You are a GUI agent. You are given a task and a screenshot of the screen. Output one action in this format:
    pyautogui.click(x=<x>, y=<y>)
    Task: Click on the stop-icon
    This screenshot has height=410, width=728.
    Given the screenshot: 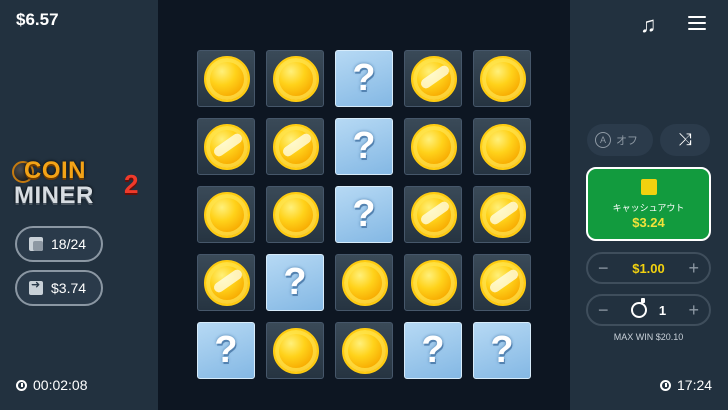 What is the action you would take?
    pyautogui.click(x=648, y=186)
    